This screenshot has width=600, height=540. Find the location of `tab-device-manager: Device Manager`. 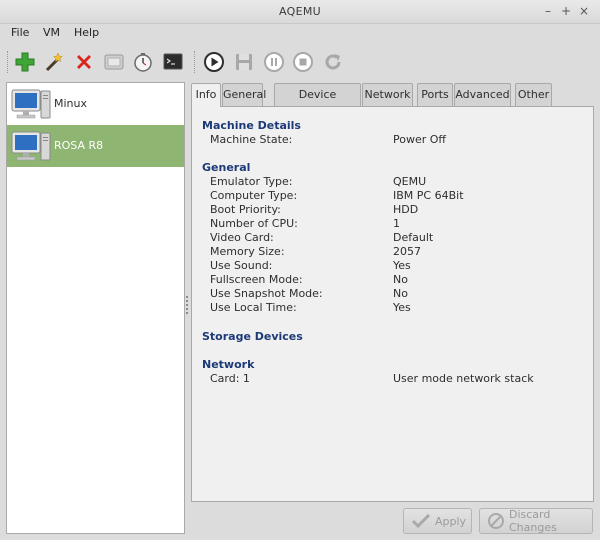

tab-device-manager: Device Manager is located at coordinates (317, 102).